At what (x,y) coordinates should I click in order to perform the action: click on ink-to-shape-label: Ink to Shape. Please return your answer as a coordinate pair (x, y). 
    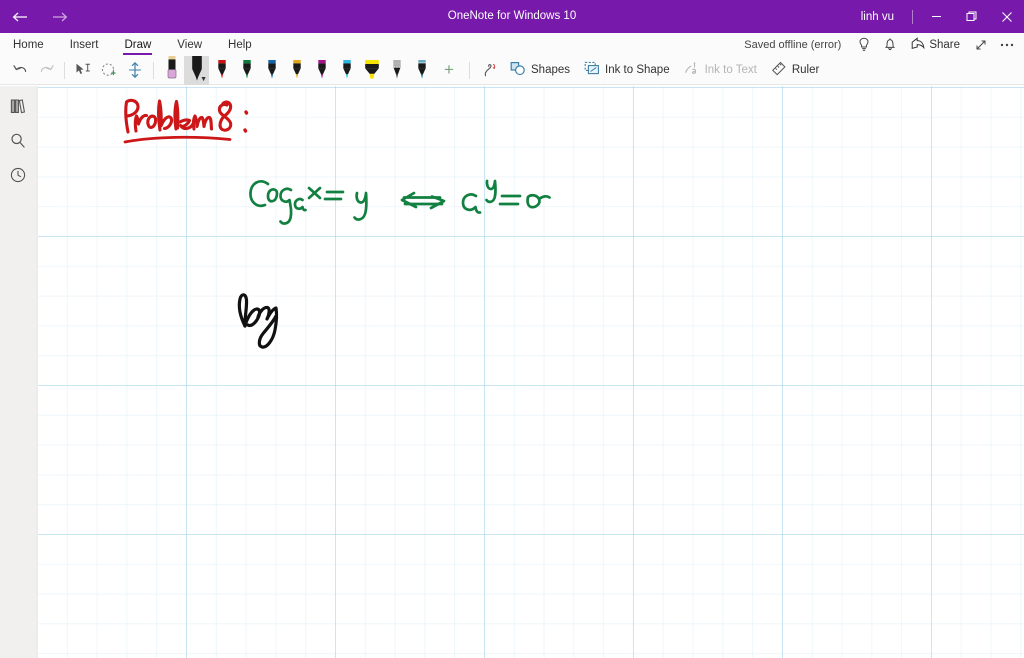
    Looking at the image, I should click on (637, 70).